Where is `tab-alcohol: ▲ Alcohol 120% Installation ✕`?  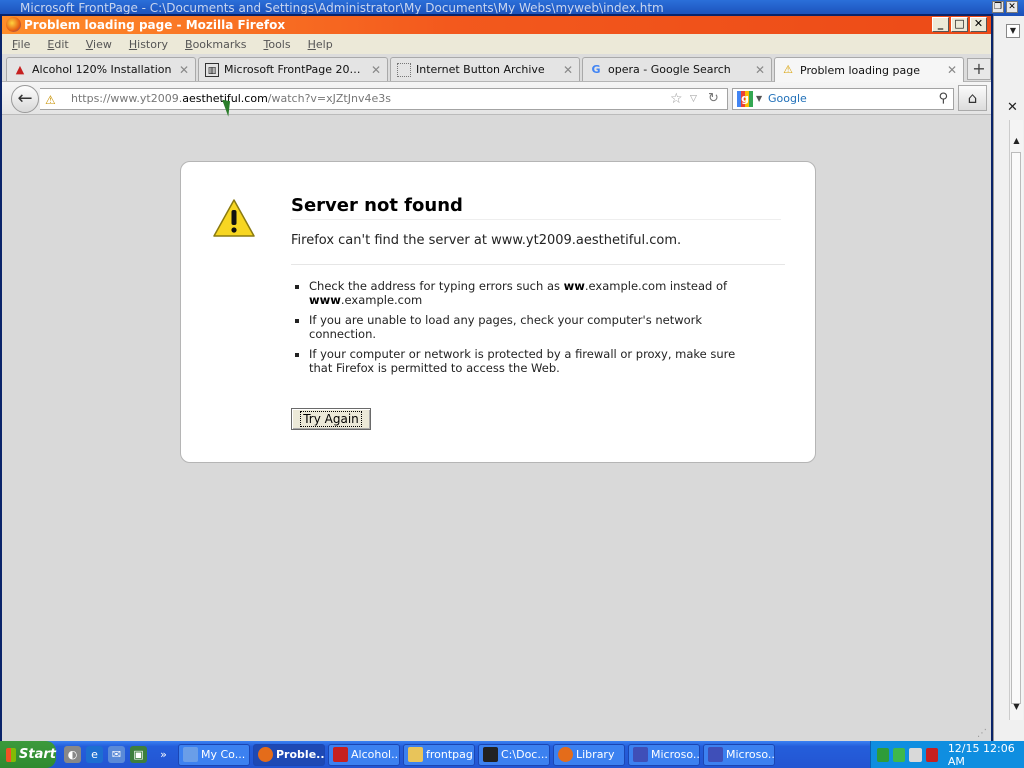 tab-alcohol: ▲ Alcohol 120% Installation ✕ is located at coordinates (101, 69).